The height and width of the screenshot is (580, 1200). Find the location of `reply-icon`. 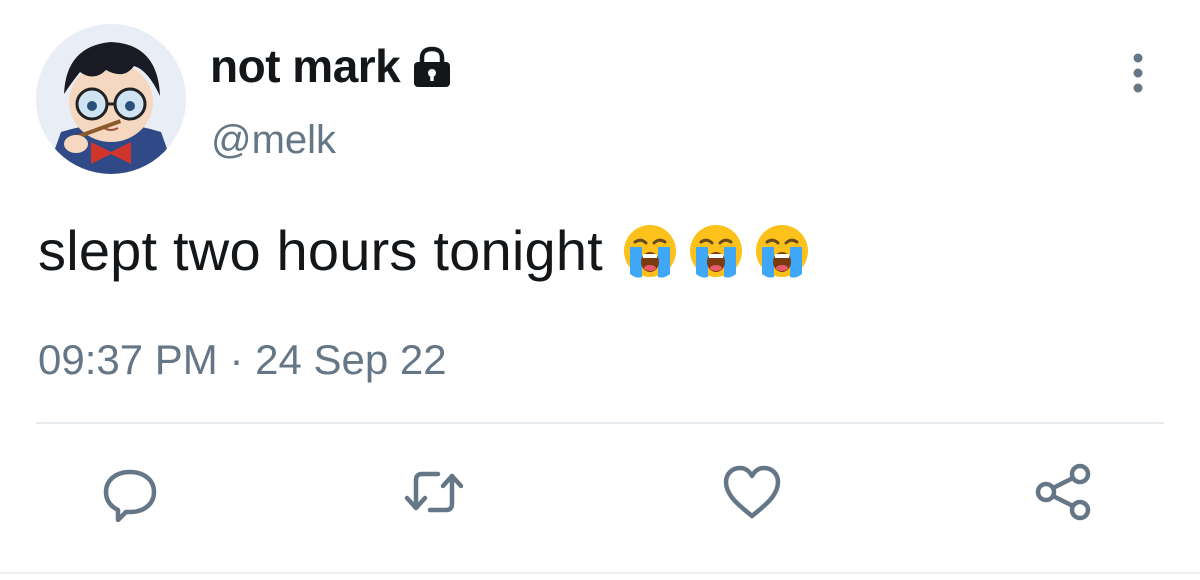

reply-icon is located at coordinates (130, 495).